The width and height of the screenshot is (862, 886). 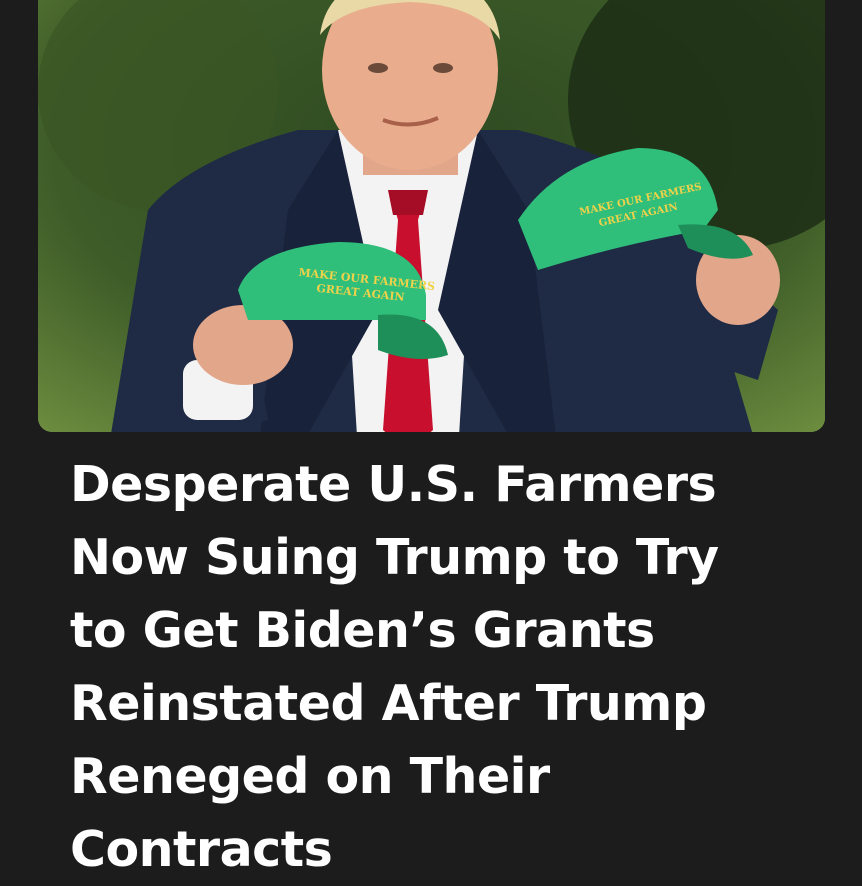 I want to click on headline-line-5: Reneged on Their, so click(x=310, y=776).